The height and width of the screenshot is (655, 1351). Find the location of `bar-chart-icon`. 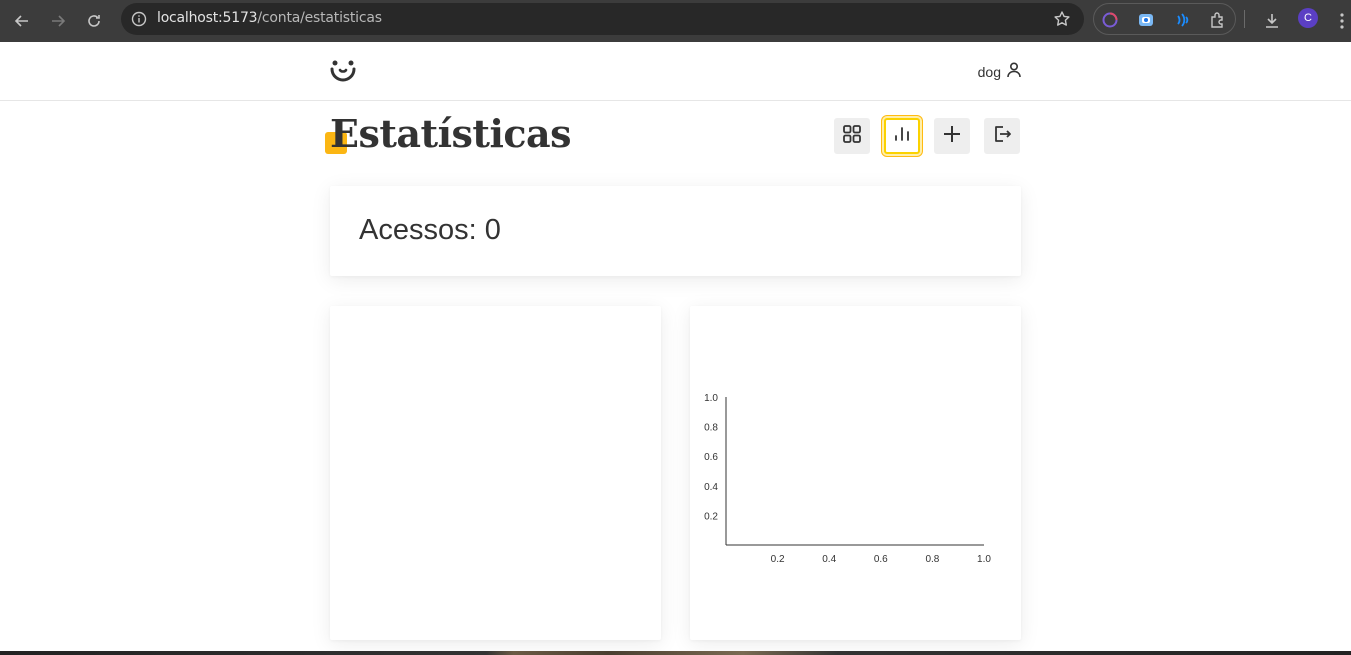

bar-chart-icon is located at coordinates (902, 136).